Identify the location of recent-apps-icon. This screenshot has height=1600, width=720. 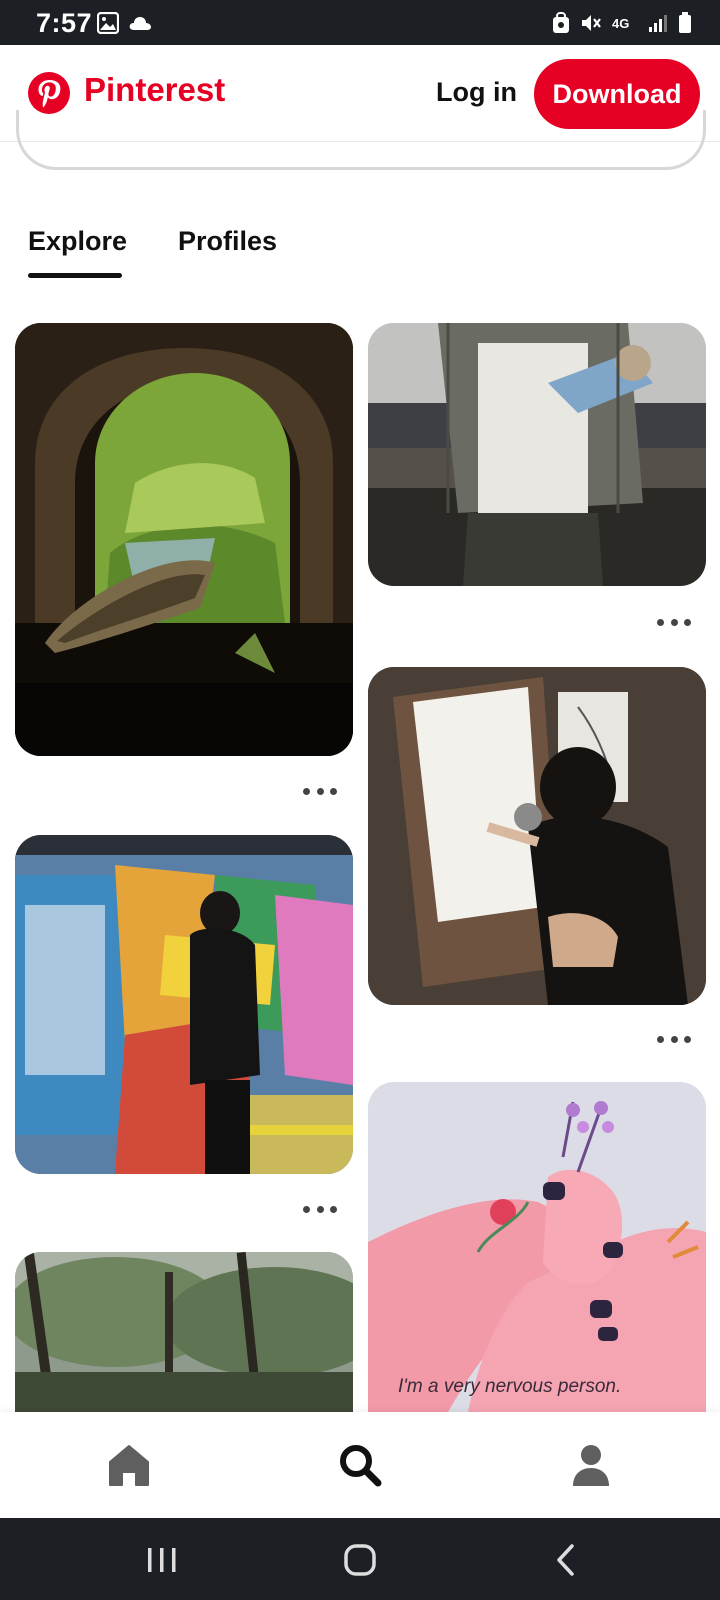
(162, 1560).